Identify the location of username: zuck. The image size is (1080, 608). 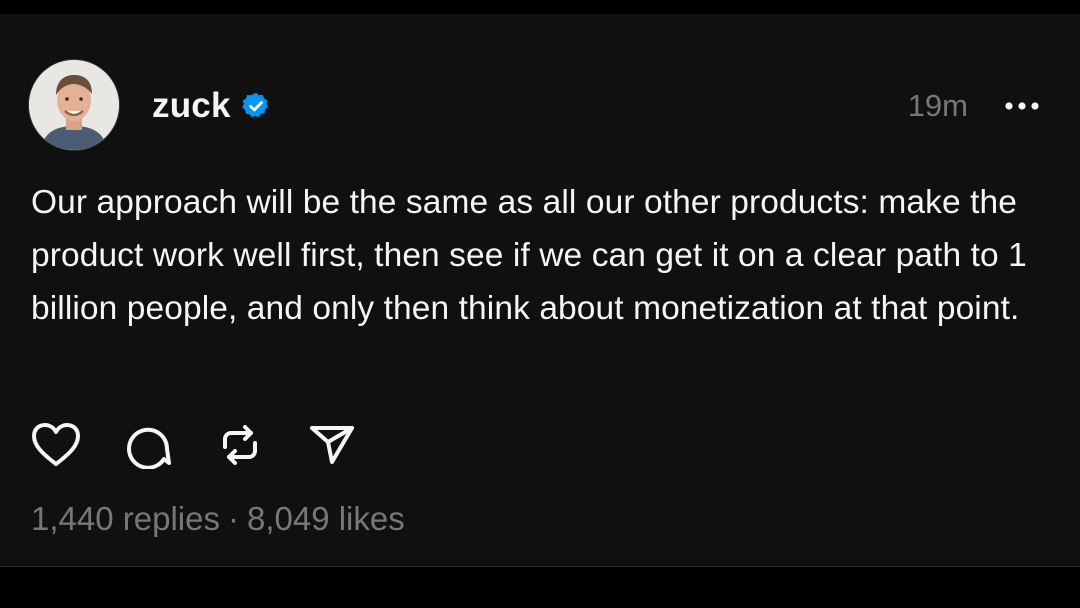
(191, 106).